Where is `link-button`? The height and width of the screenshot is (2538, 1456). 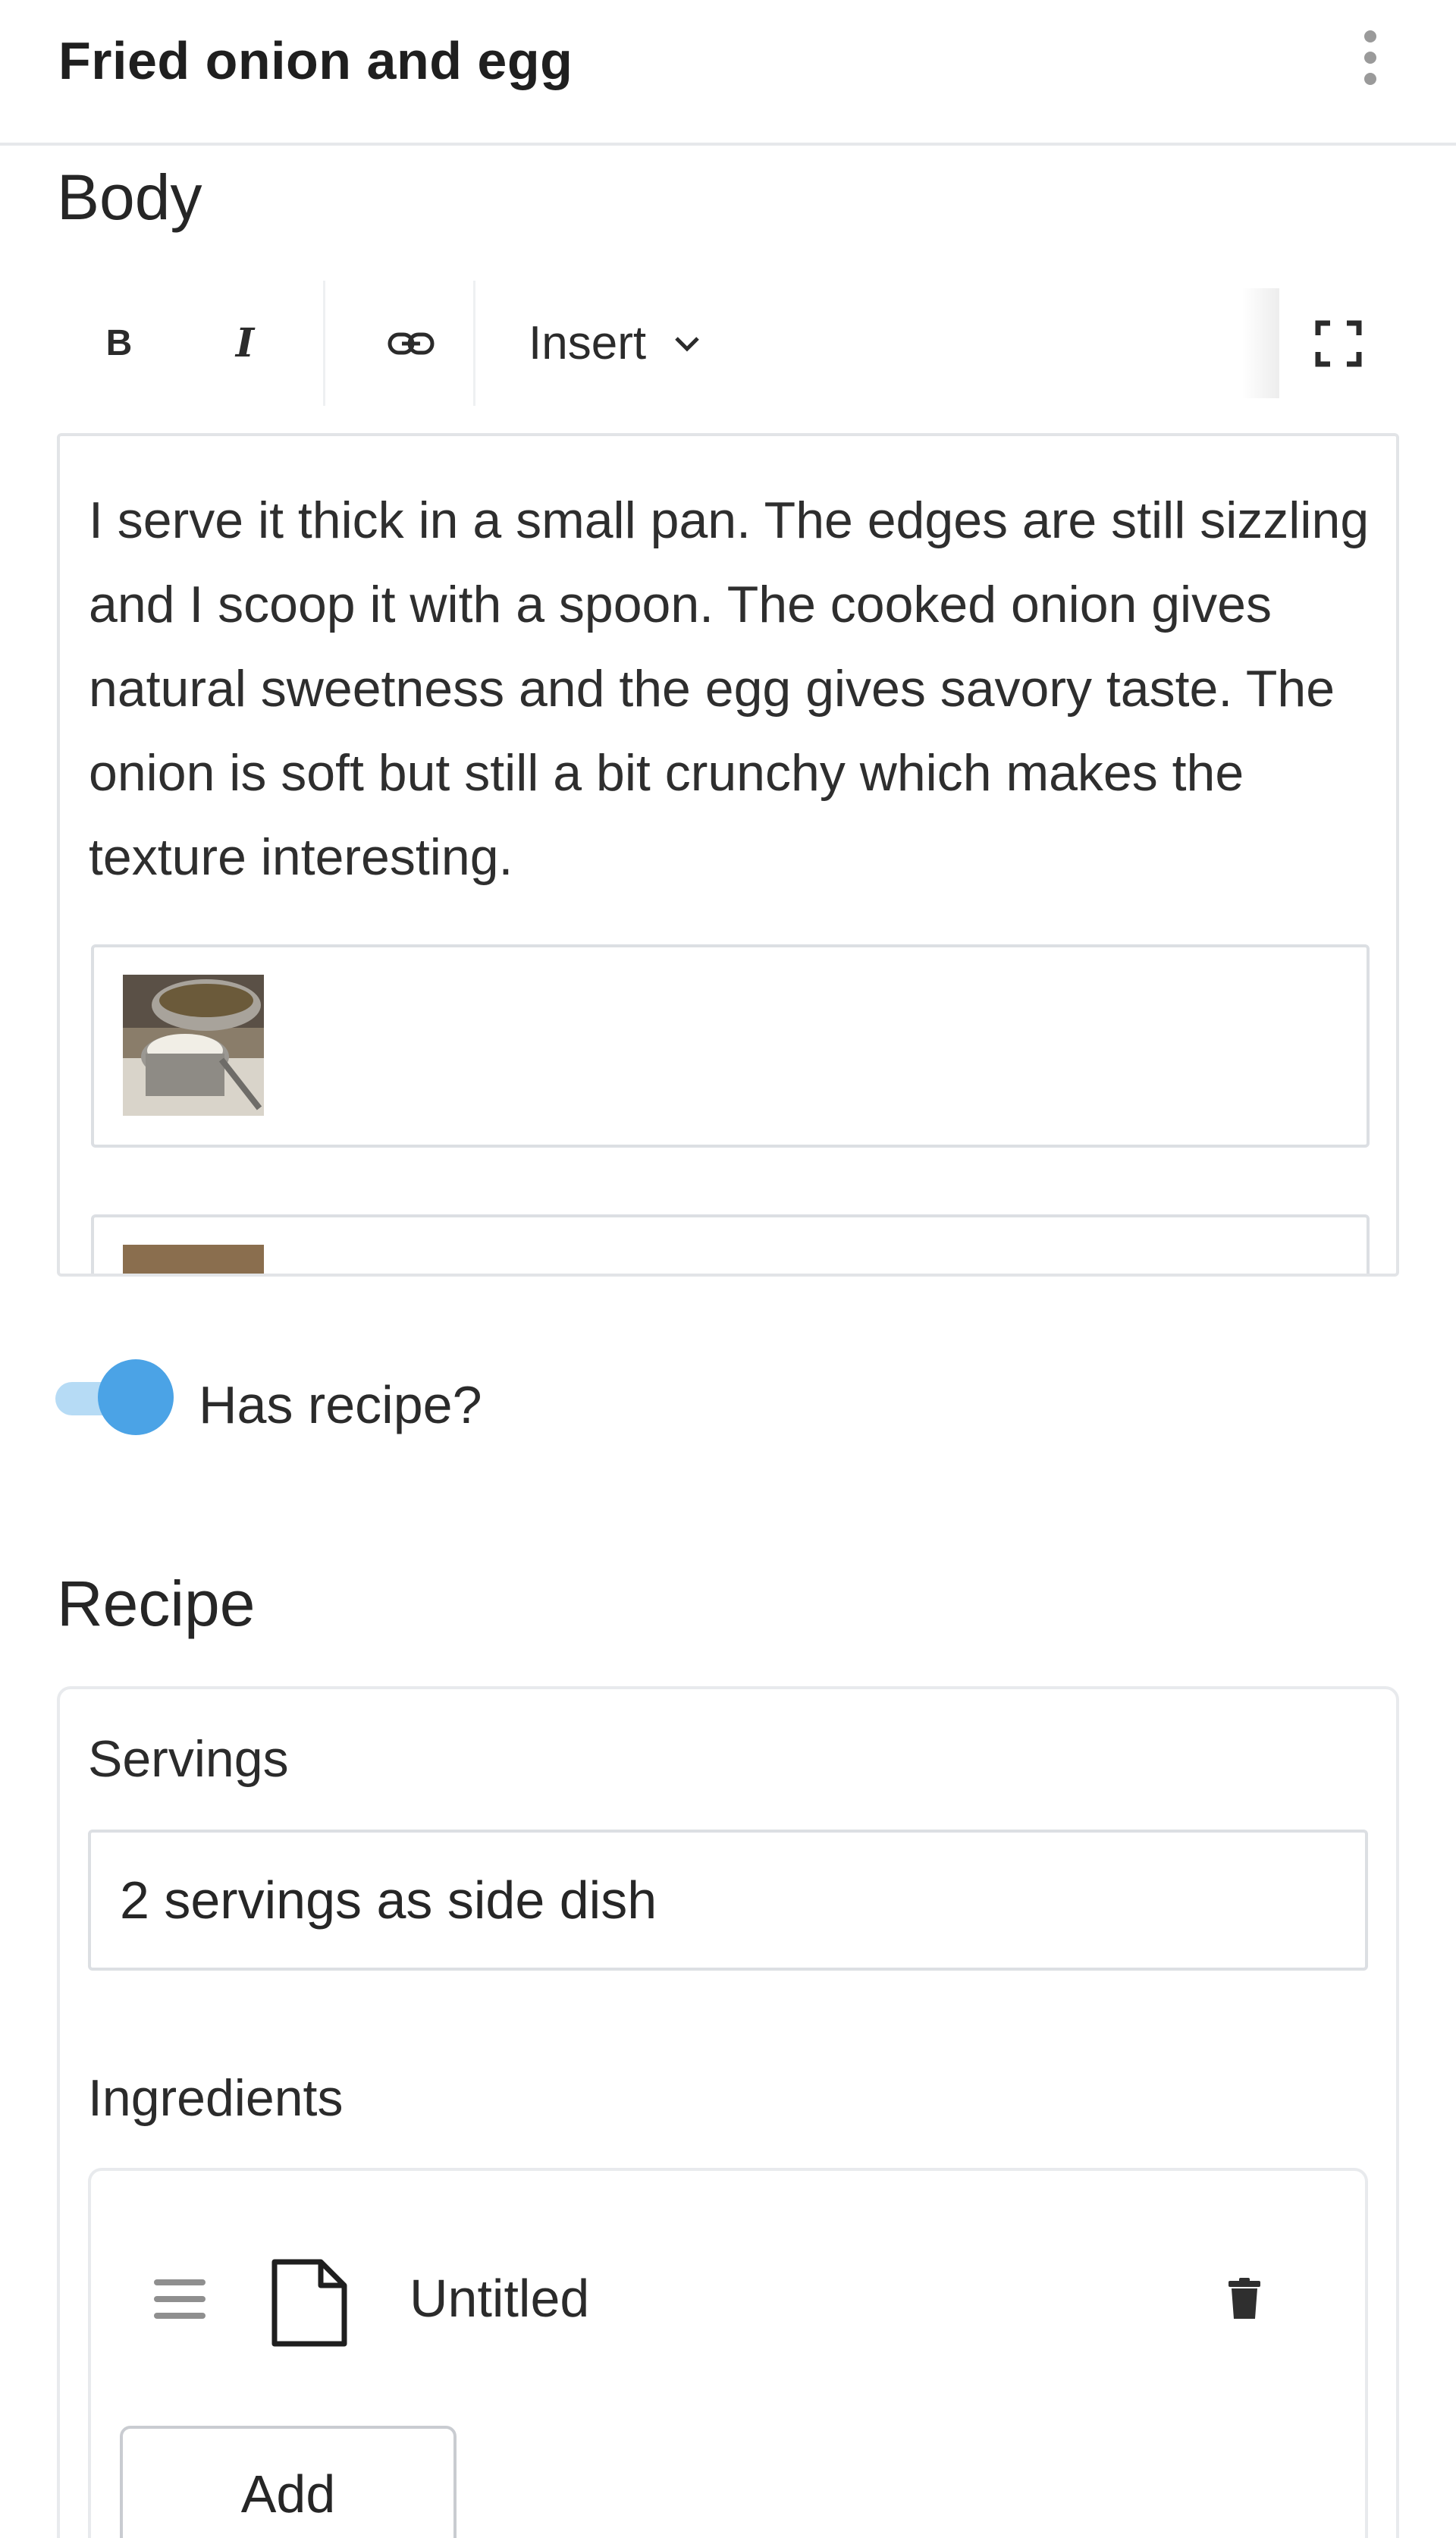
link-button is located at coordinates (411, 343).